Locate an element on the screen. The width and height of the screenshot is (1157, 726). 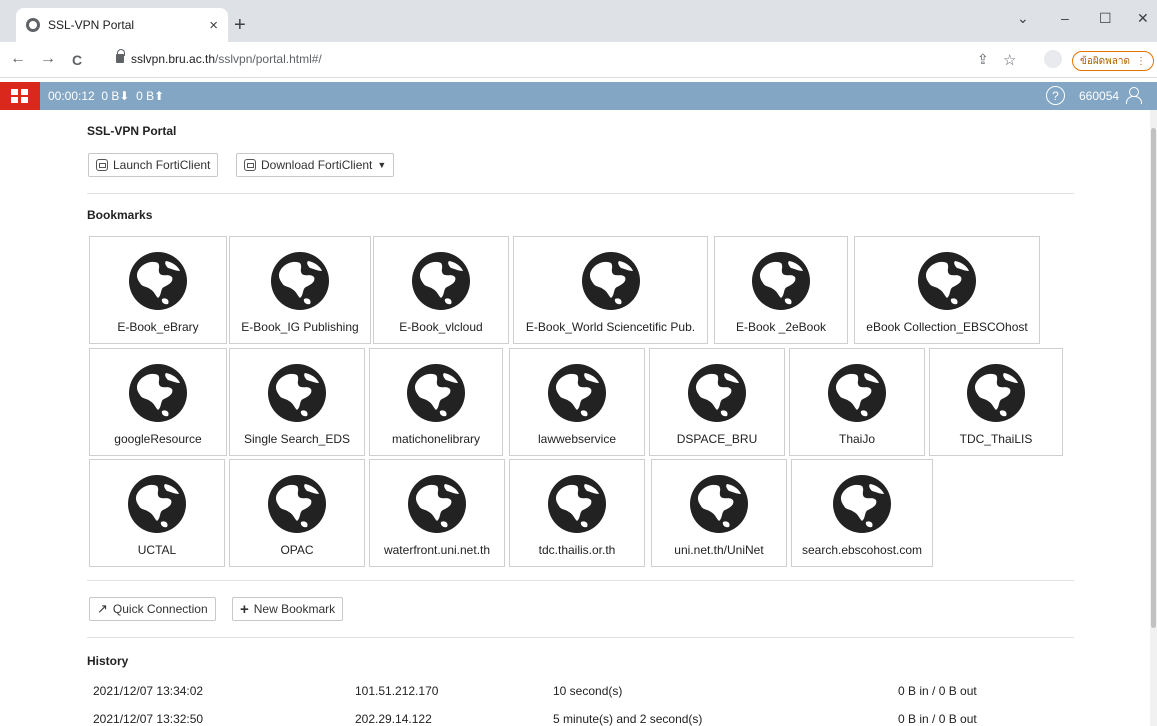
bookmark-label: uni.net.th/UniNet is located at coordinates (719, 550).